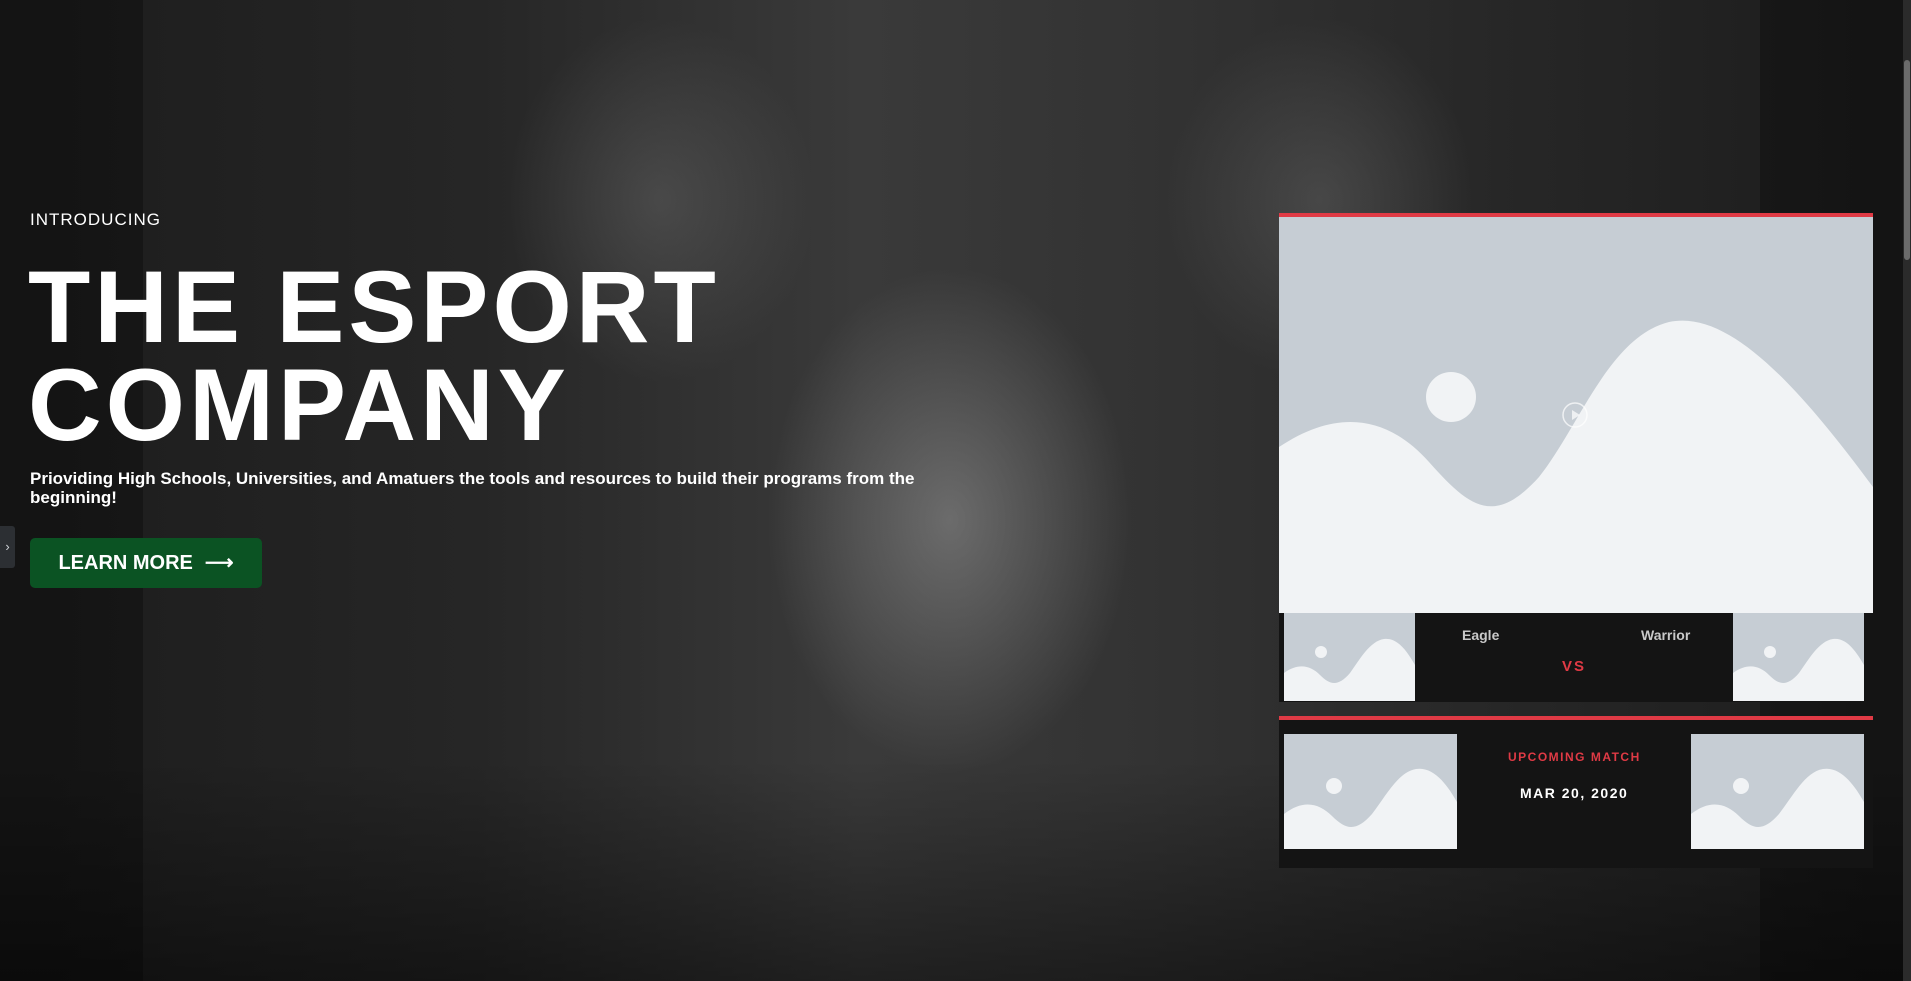 Image resolution: width=1911 pixels, height=981 pixels. I want to click on arrow-right-icon: ⟶, so click(219, 563).